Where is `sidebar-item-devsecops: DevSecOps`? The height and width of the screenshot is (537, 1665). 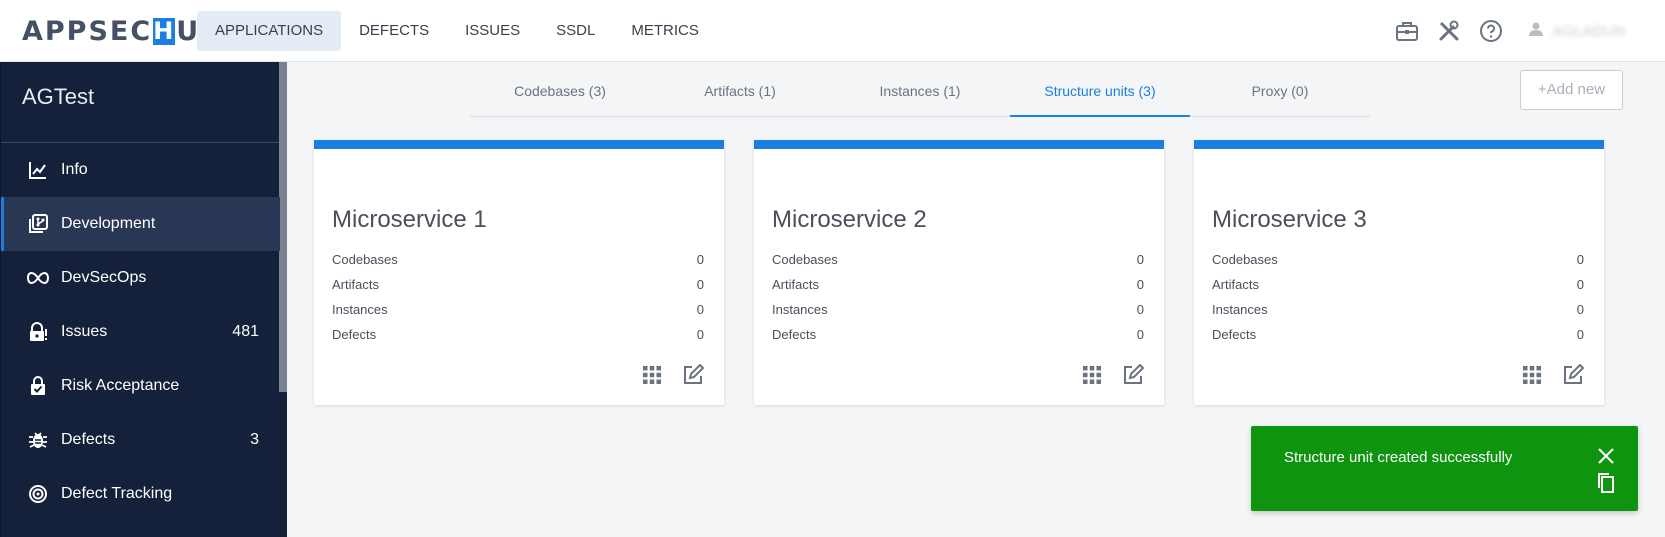
sidebar-item-devsecops: DevSecOps is located at coordinates (140, 278).